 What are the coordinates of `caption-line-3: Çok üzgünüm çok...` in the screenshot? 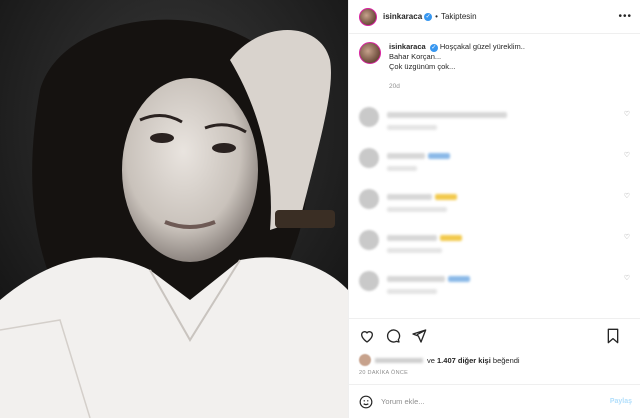 It's located at (422, 66).